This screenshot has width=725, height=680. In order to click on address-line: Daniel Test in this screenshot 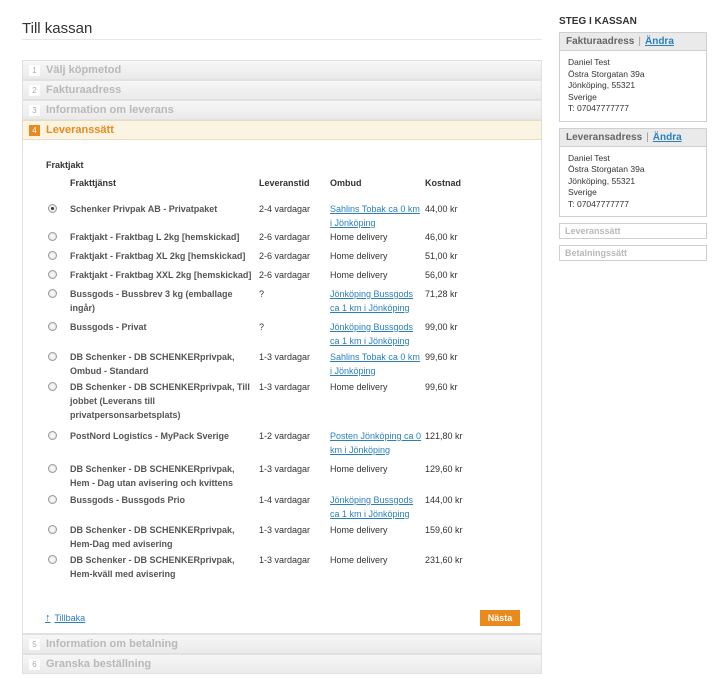, I will do `click(589, 62)`.